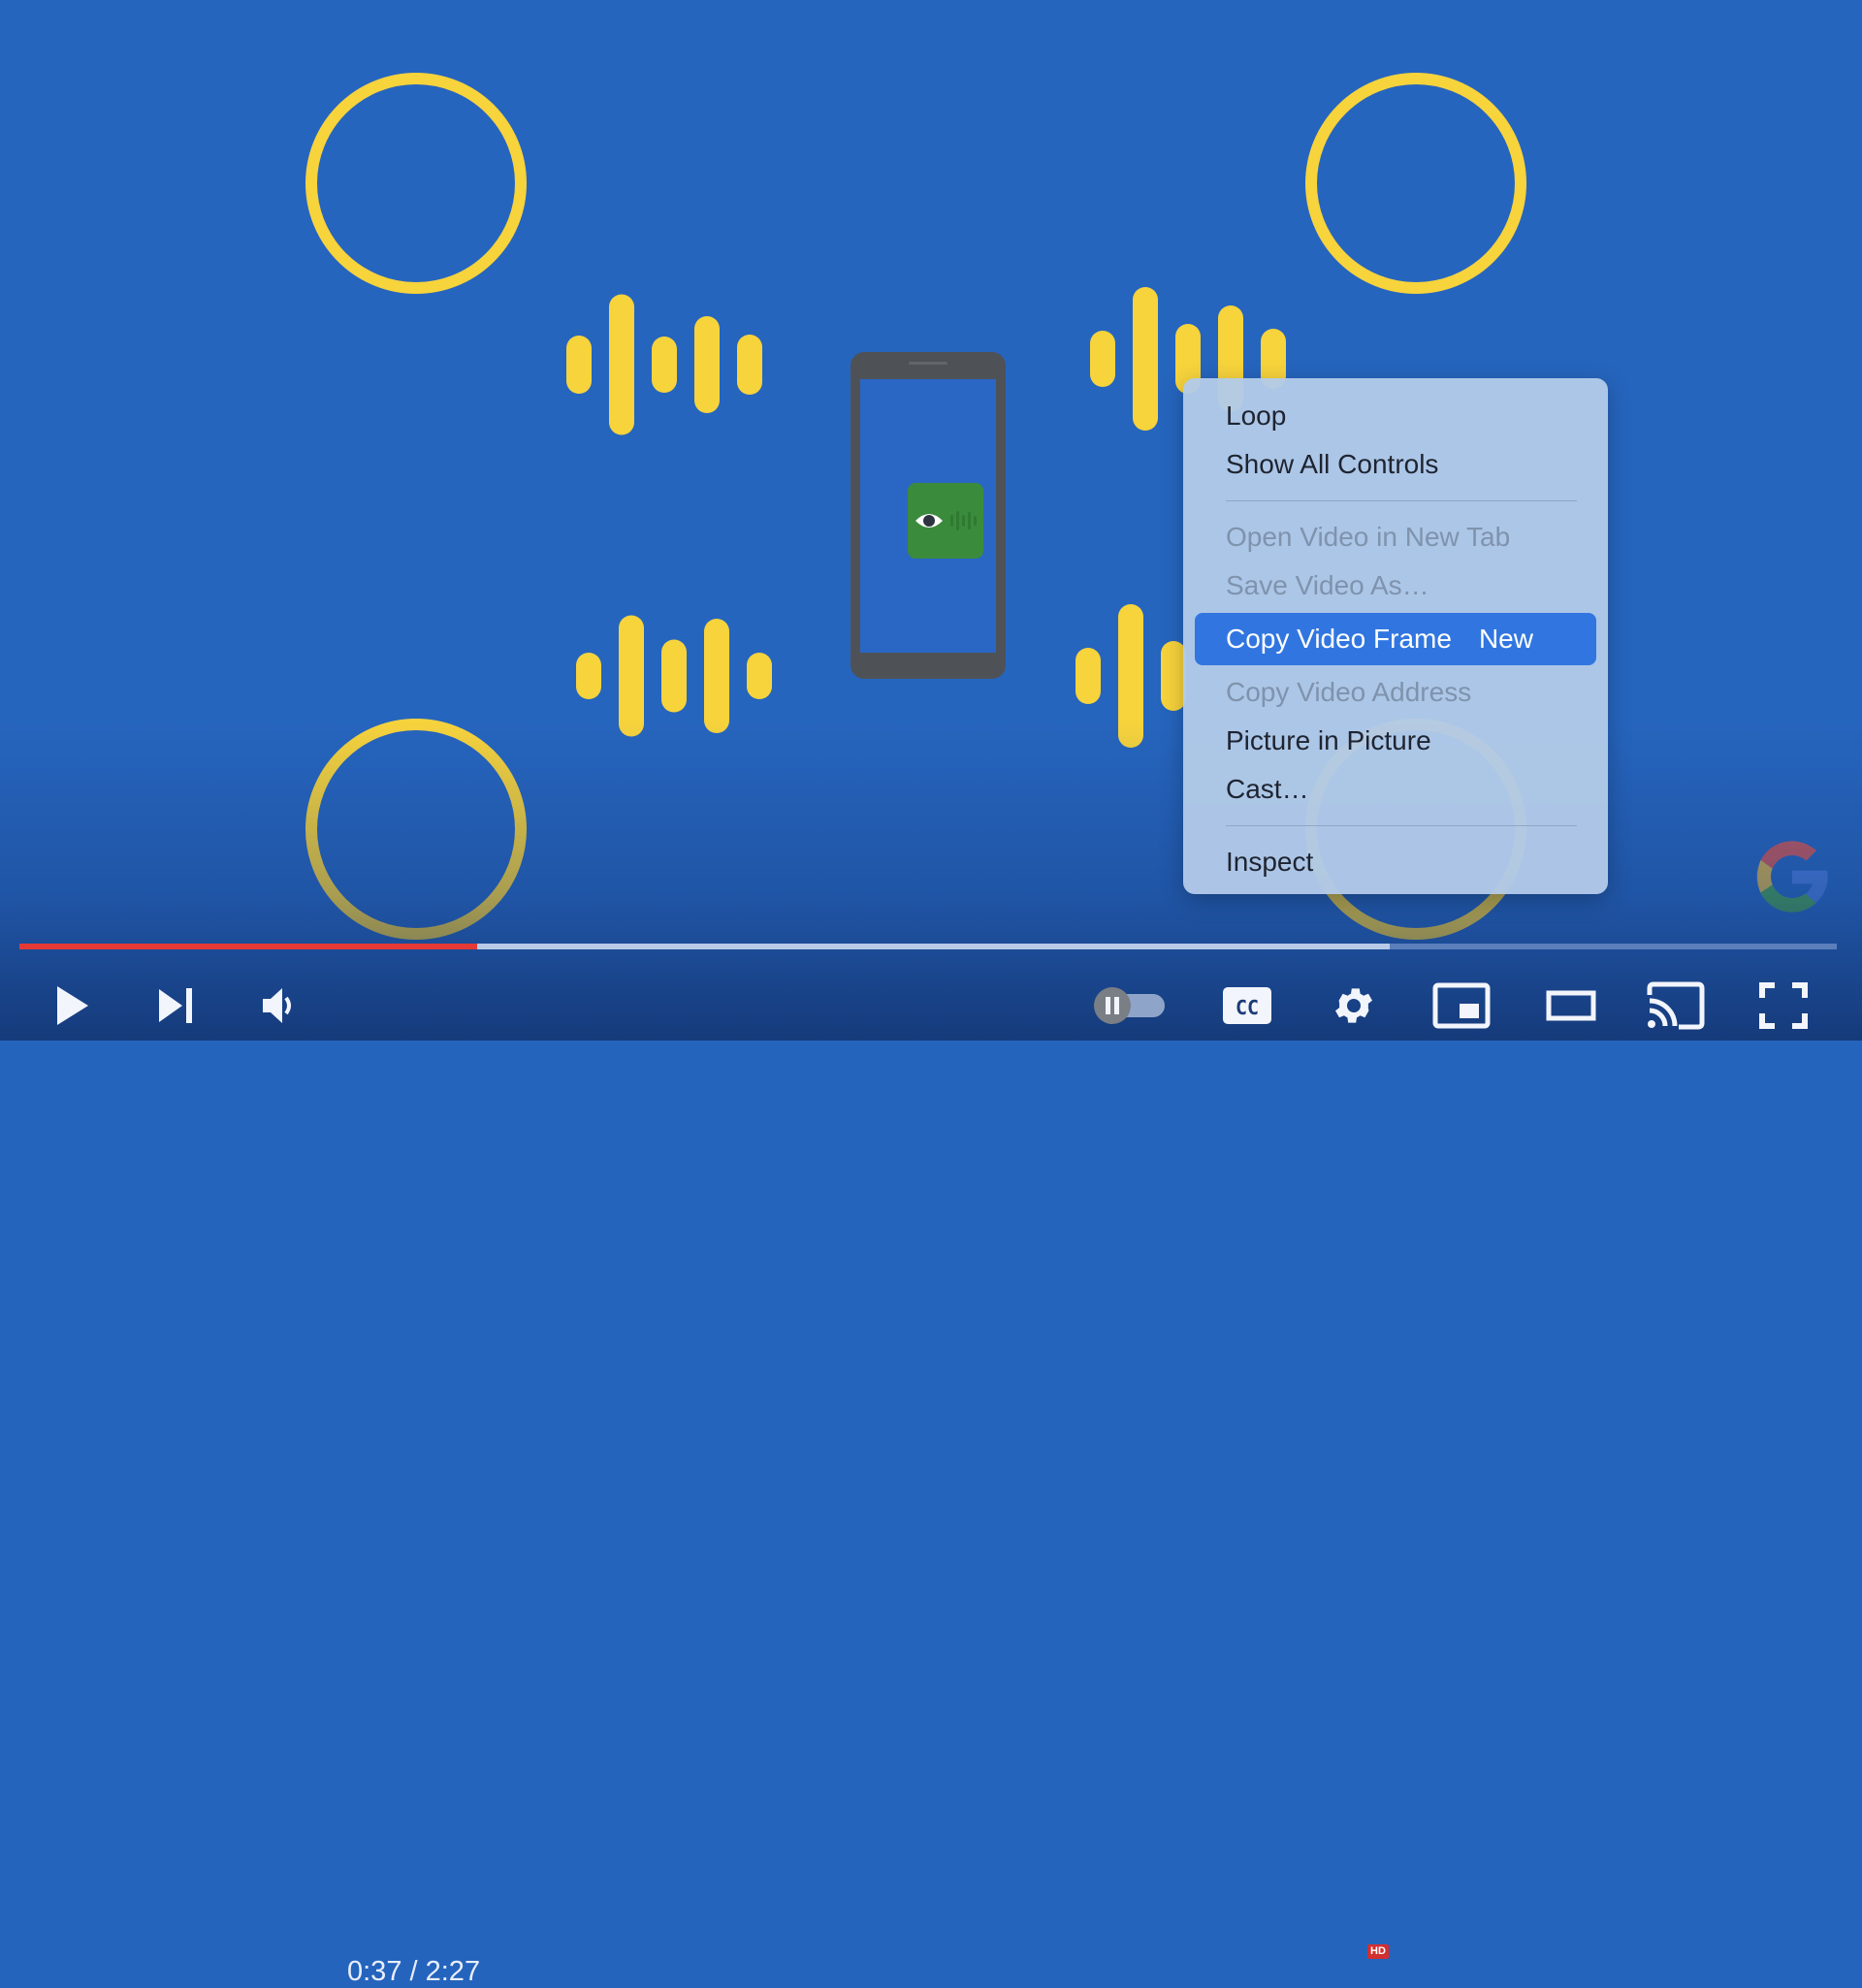 Image resolution: width=1862 pixels, height=1988 pixels. What do you see at coordinates (1395, 862) in the screenshot?
I see `menu-item-inspect: Inspect` at bounding box center [1395, 862].